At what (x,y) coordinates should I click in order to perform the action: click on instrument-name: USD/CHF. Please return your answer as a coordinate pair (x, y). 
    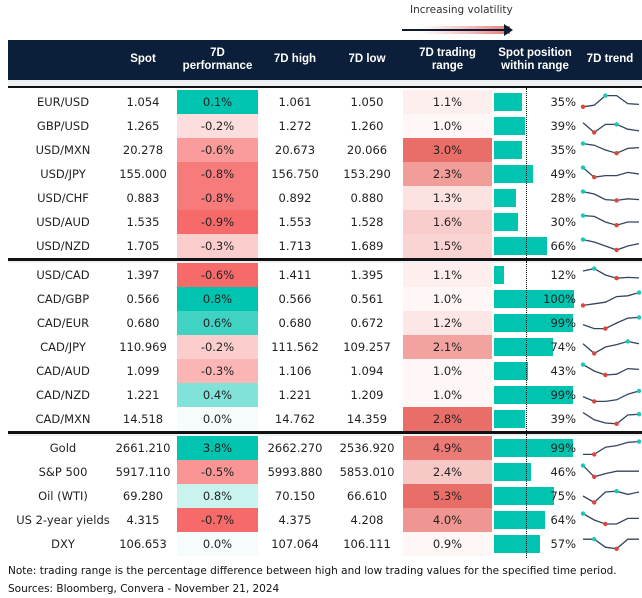
    Looking at the image, I should click on (63, 198).